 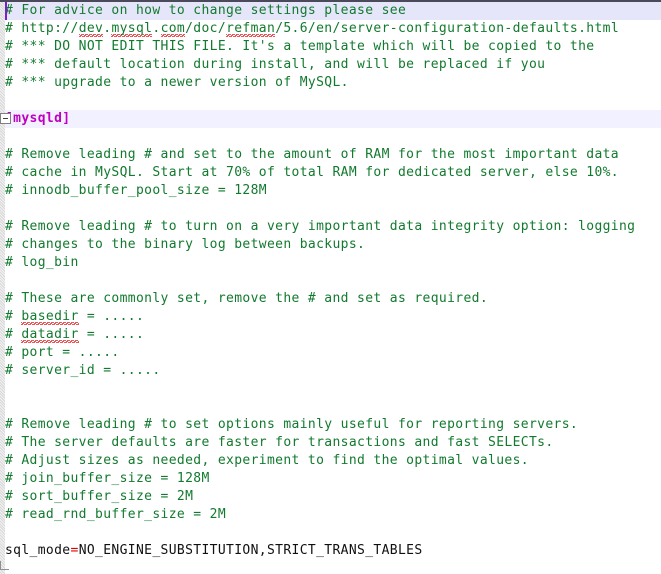 I want to click on assignment-operator: =, so click(x=74, y=550).